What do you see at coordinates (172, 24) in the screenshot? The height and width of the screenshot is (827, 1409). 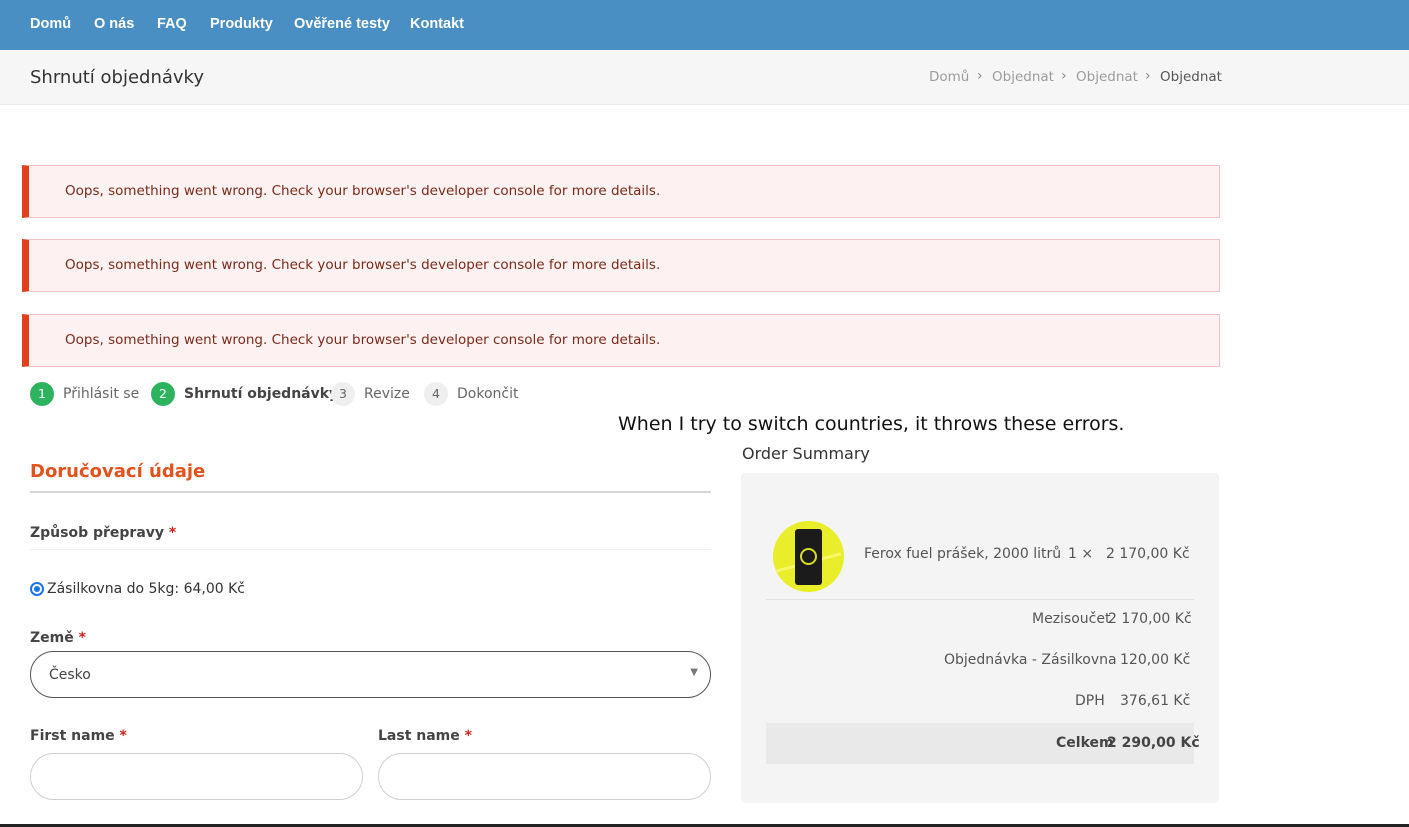 I see `nav-item-faq: FAQ` at bounding box center [172, 24].